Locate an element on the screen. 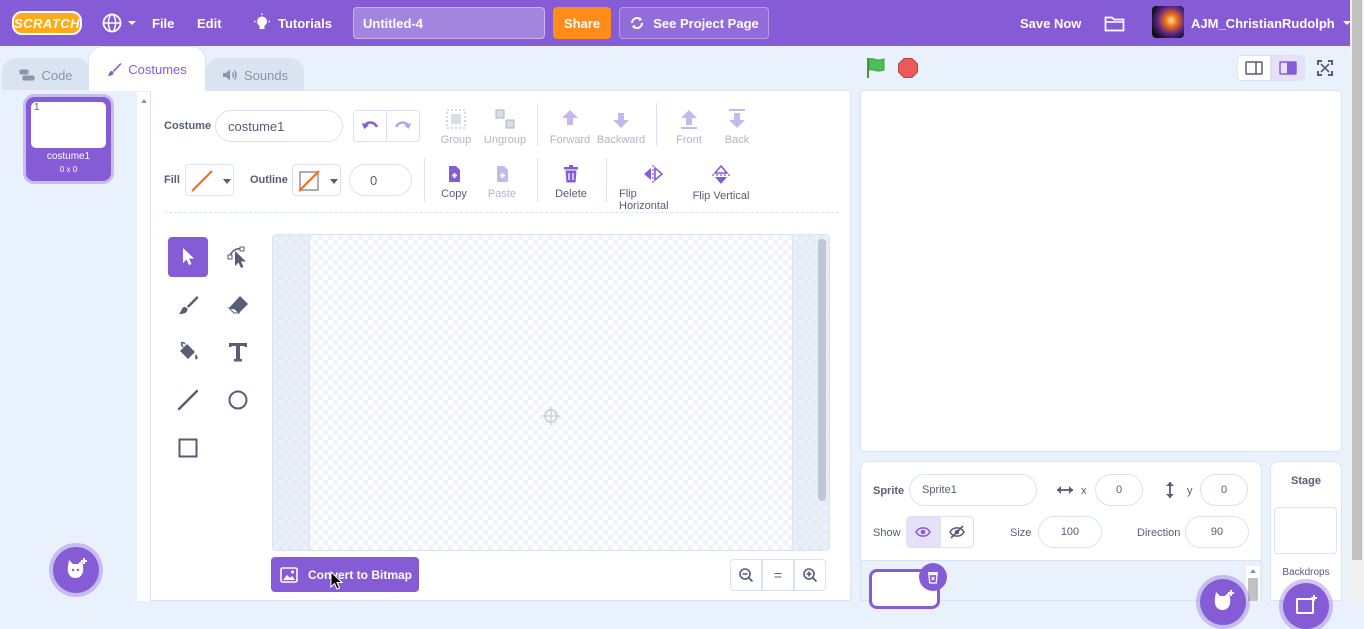  arrow-up-icon is located at coordinates (570, 117).